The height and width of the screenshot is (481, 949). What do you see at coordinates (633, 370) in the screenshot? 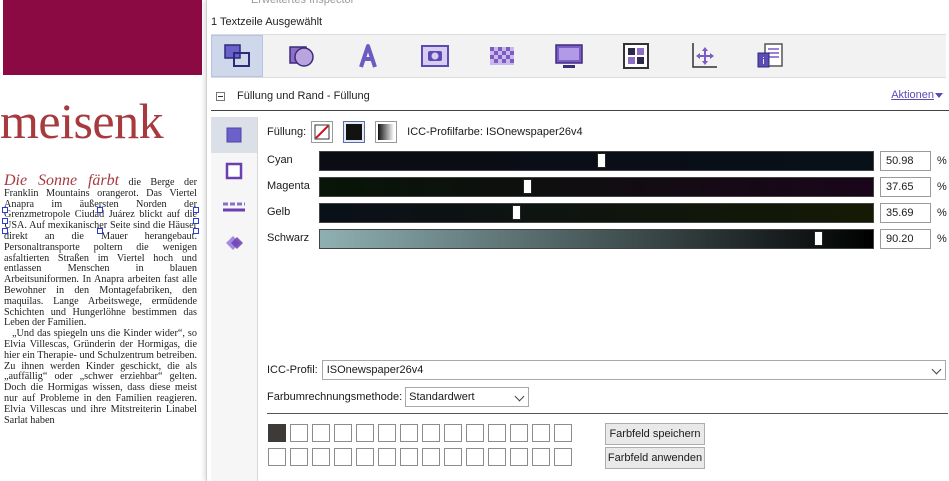
I see `icc-profile-select: ISOnewspaper26v4` at bounding box center [633, 370].